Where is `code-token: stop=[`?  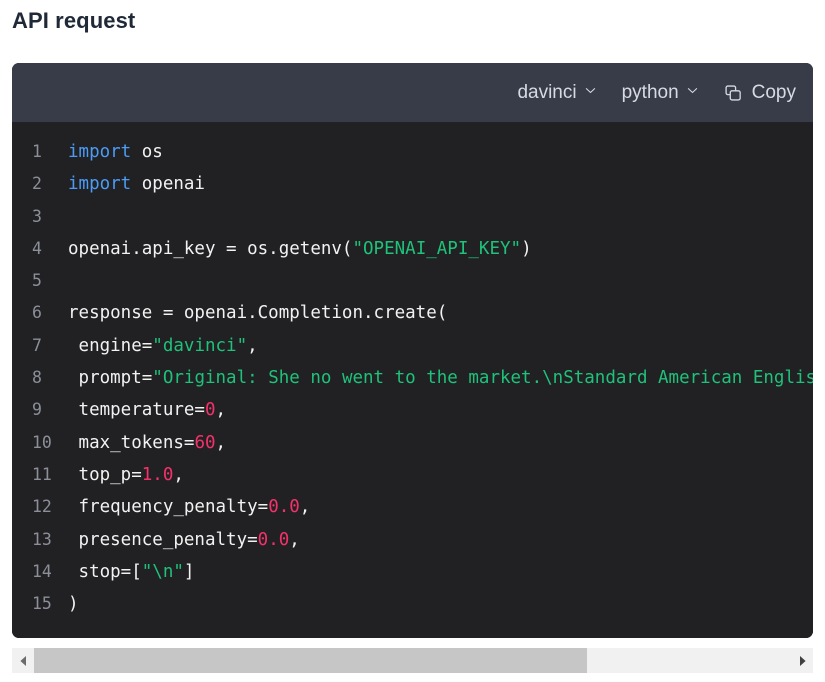
code-token: stop=[ is located at coordinates (105, 571).